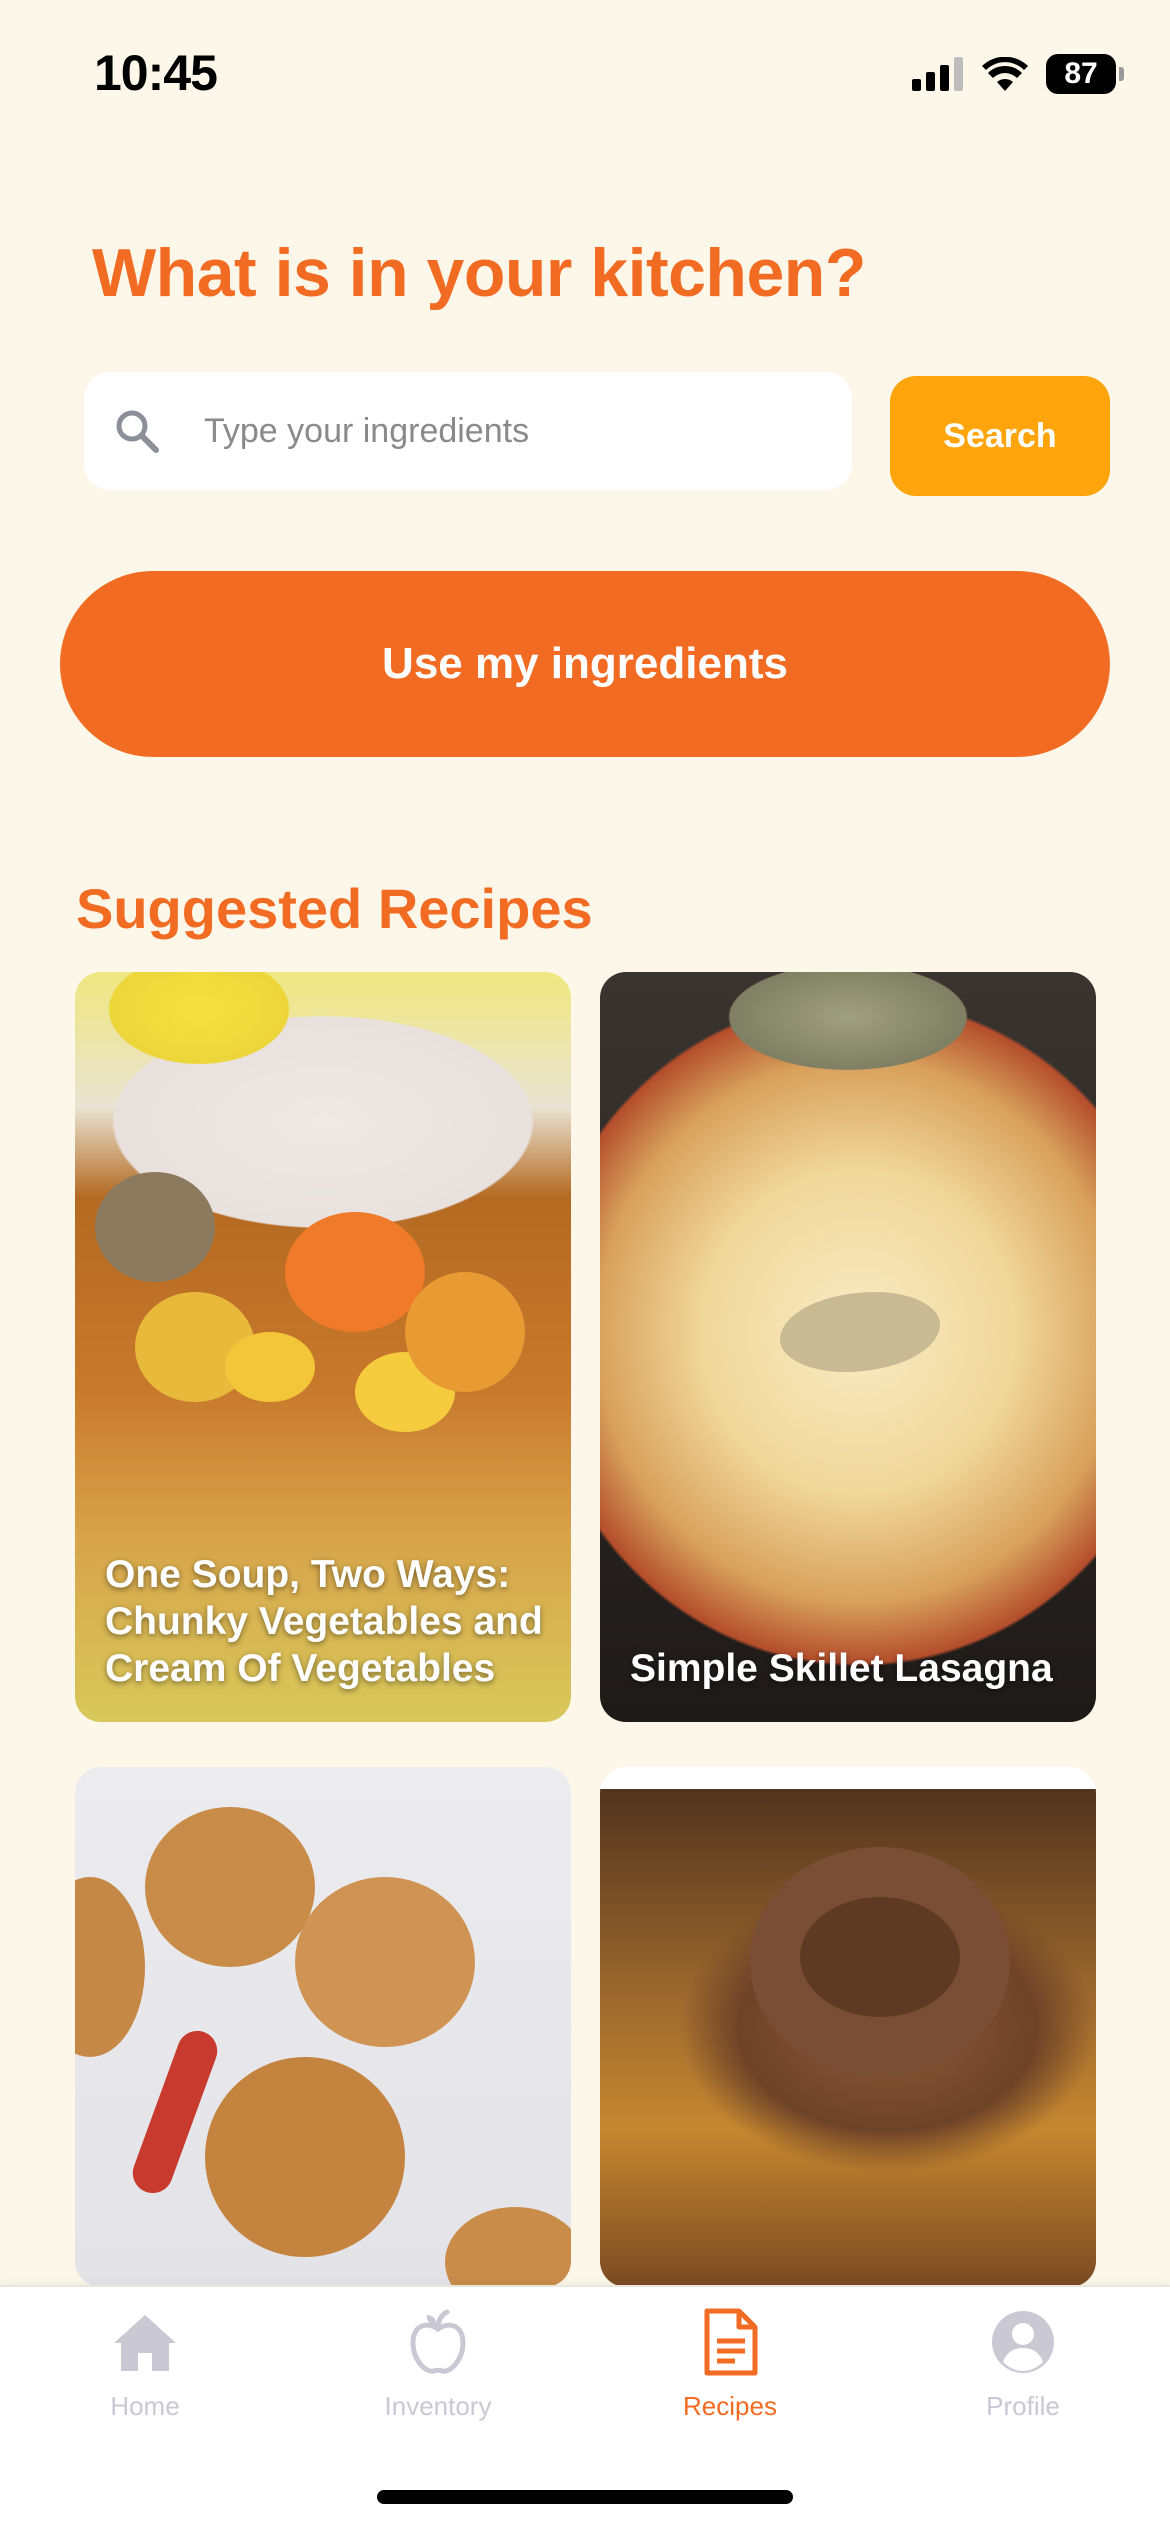 The height and width of the screenshot is (2532, 1170). I want to click on home-icon, so click(145, 2343).